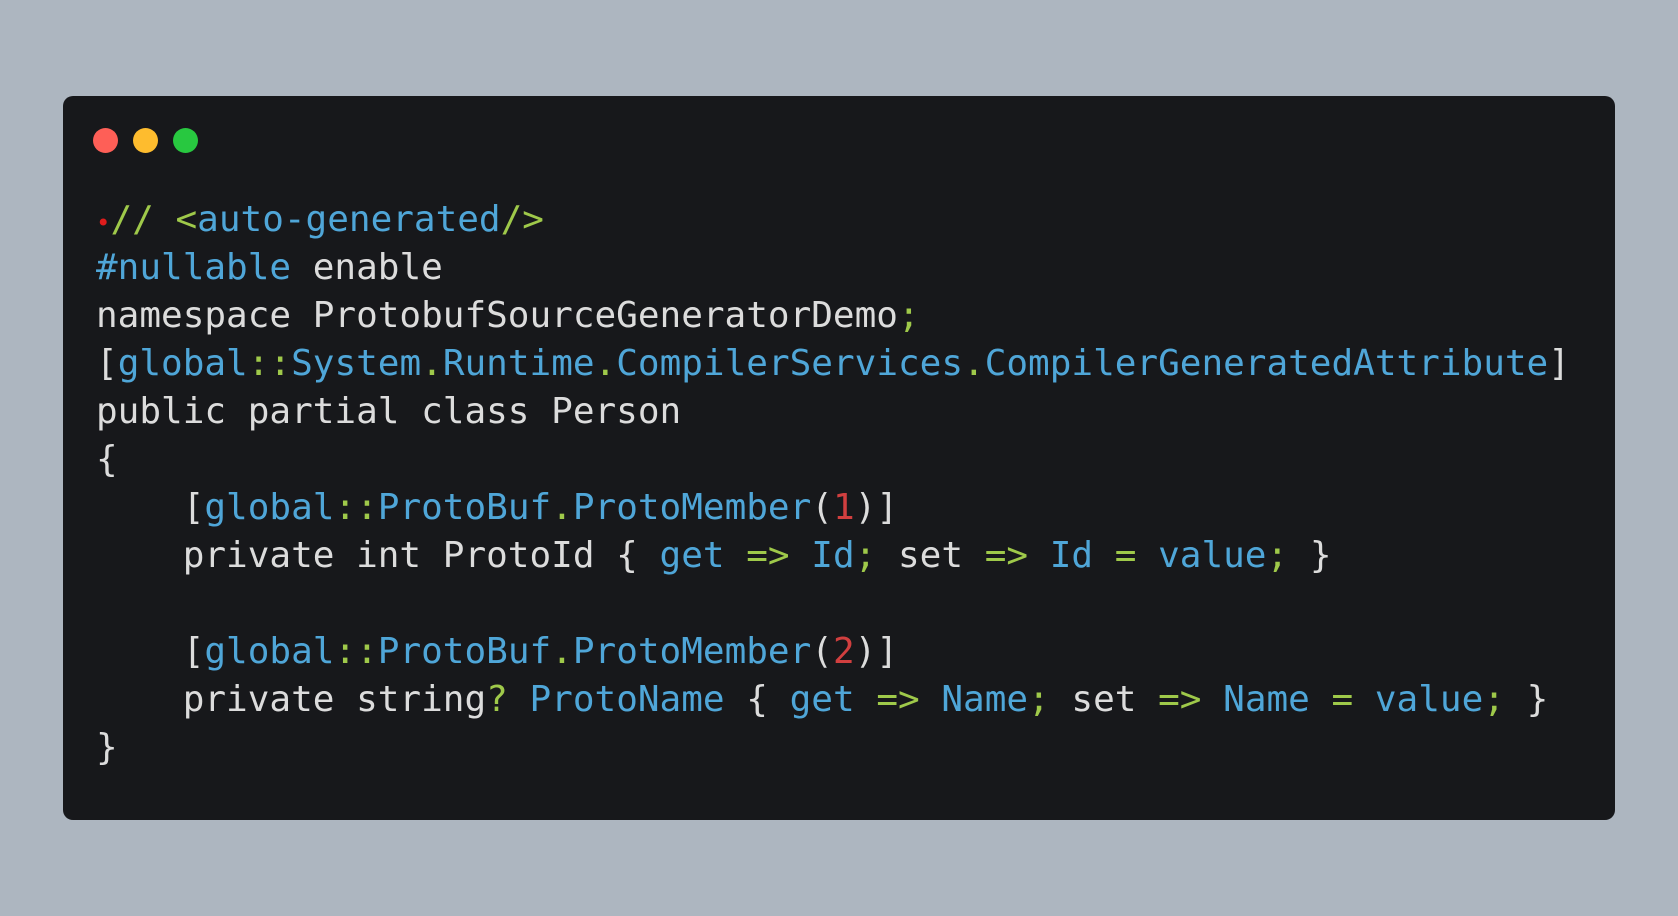 Image resolution: width=1678 pixels, height=916 pixels. What do you see at coordinates (356, 363) in the screenshot?
I see `code-token: System` at bounding box center [356, 363].